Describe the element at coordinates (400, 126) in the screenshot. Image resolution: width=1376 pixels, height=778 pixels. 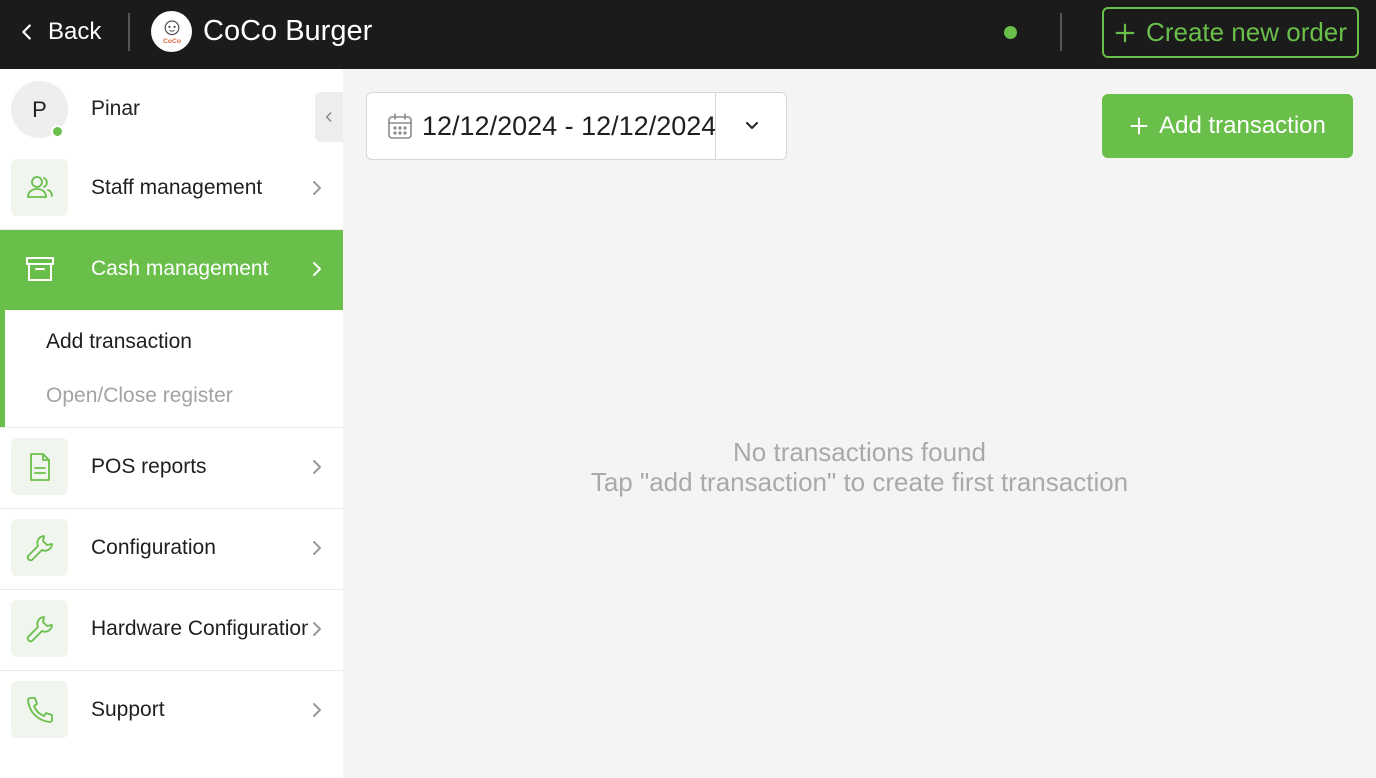
I see `calendar-icon` at that location.